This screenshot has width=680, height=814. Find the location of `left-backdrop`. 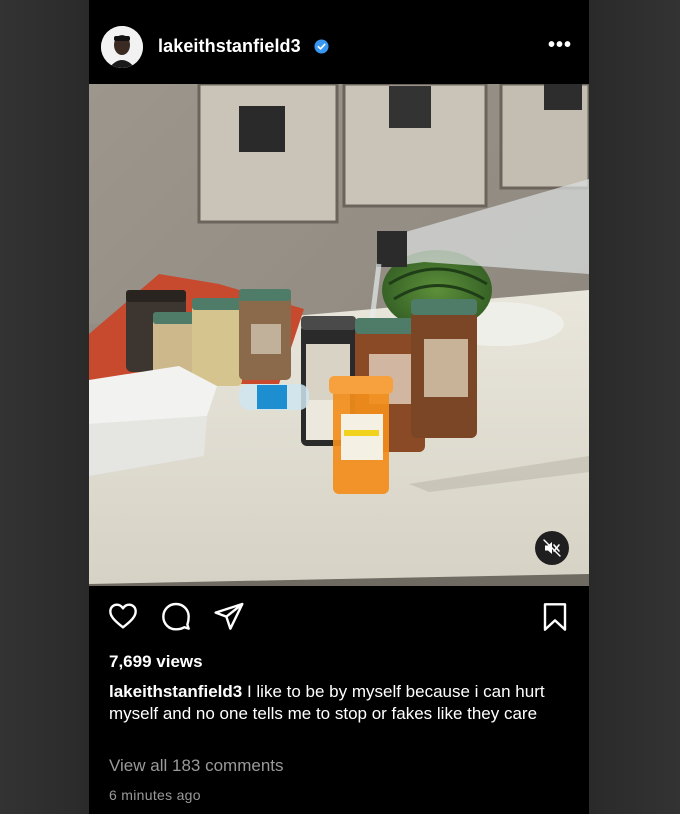

left-backdrop is located at coordinates (44, 407).